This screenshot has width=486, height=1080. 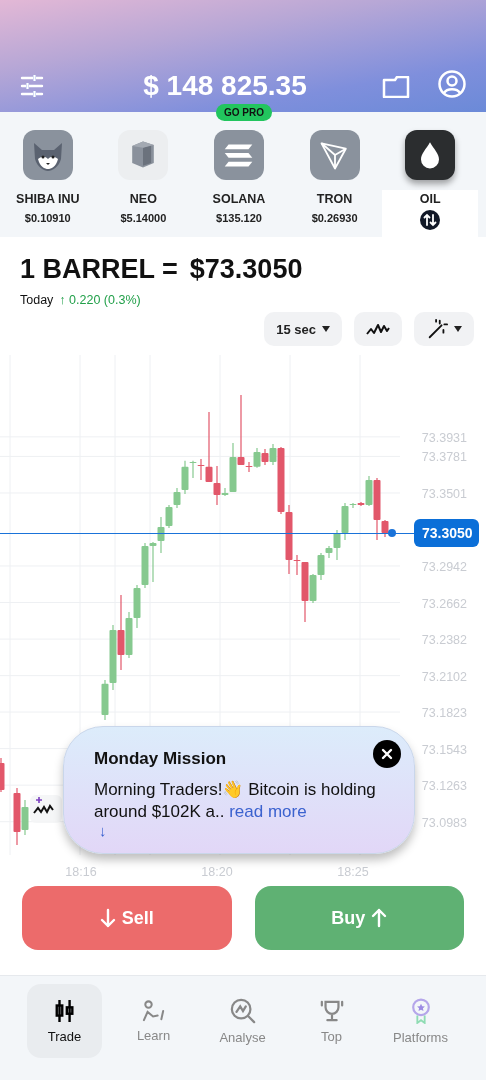 I want to click on close-button, so click(x=387, y=754).